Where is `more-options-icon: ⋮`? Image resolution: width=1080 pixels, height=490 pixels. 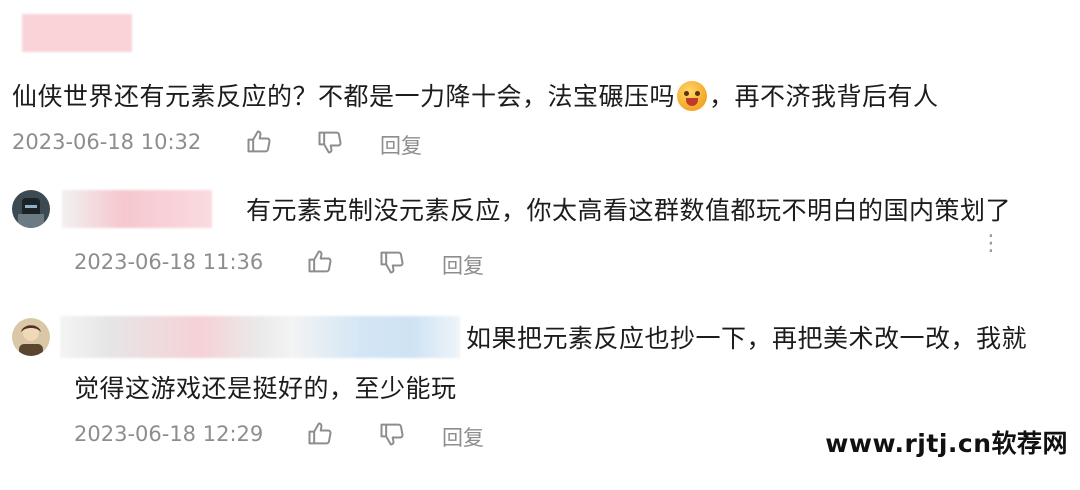
more-options-icon: ⋮ is located at coordinates (991, 244).